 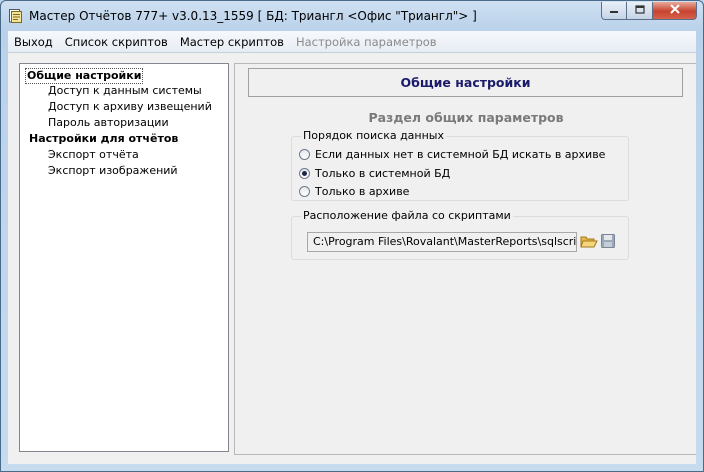 I want to click on close-button, so click(x=675, y=11).